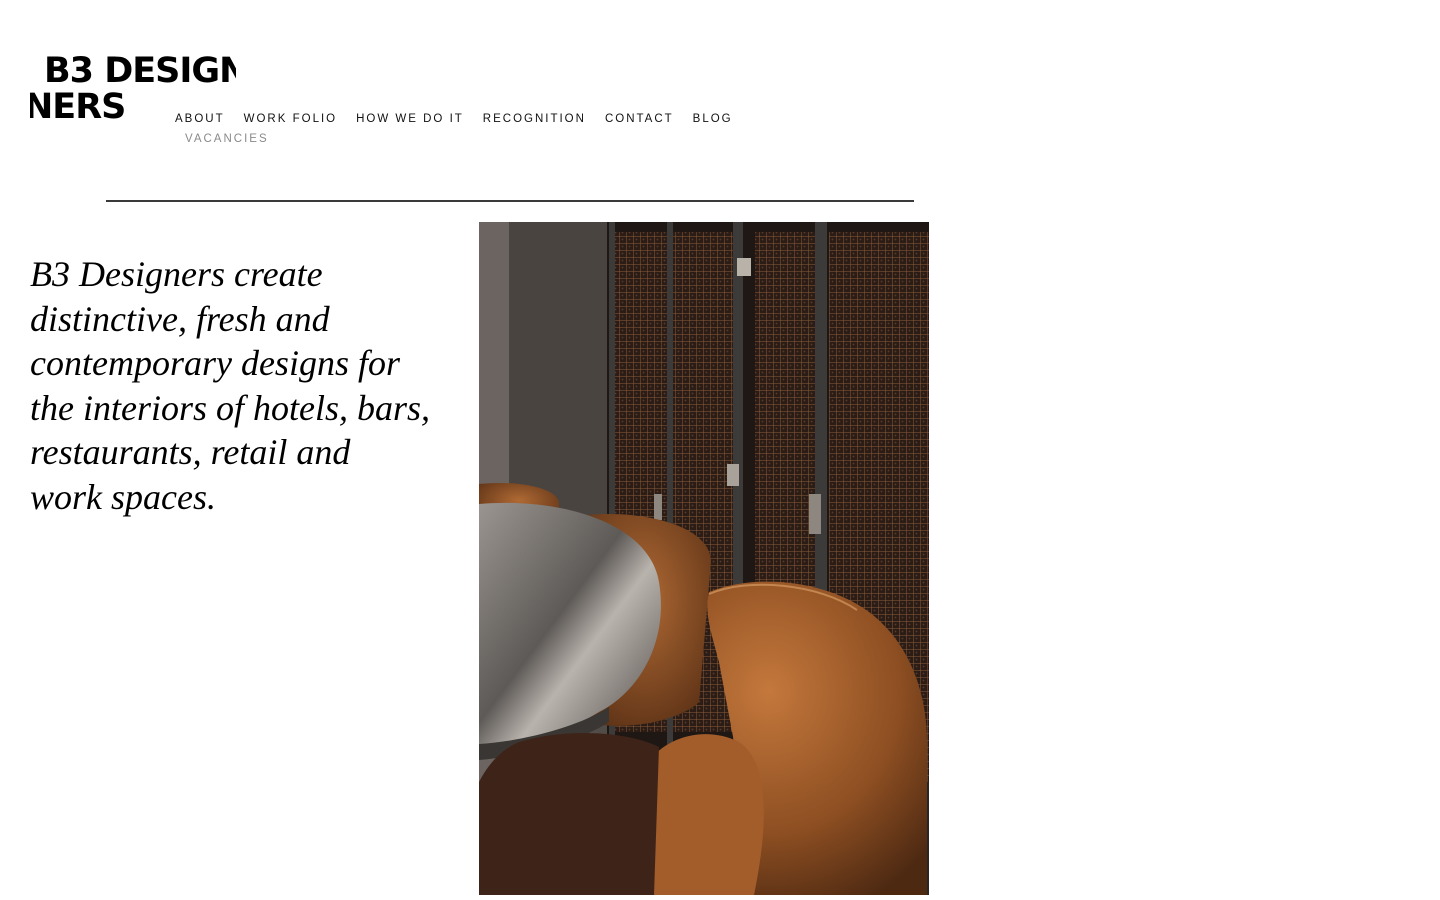 This screenshot has width=1440, height=900. What do you see at coordinates (713, 119) in the screenshot?
I see `nav-item-blog: BLOG` at bounding box center [713, 119].